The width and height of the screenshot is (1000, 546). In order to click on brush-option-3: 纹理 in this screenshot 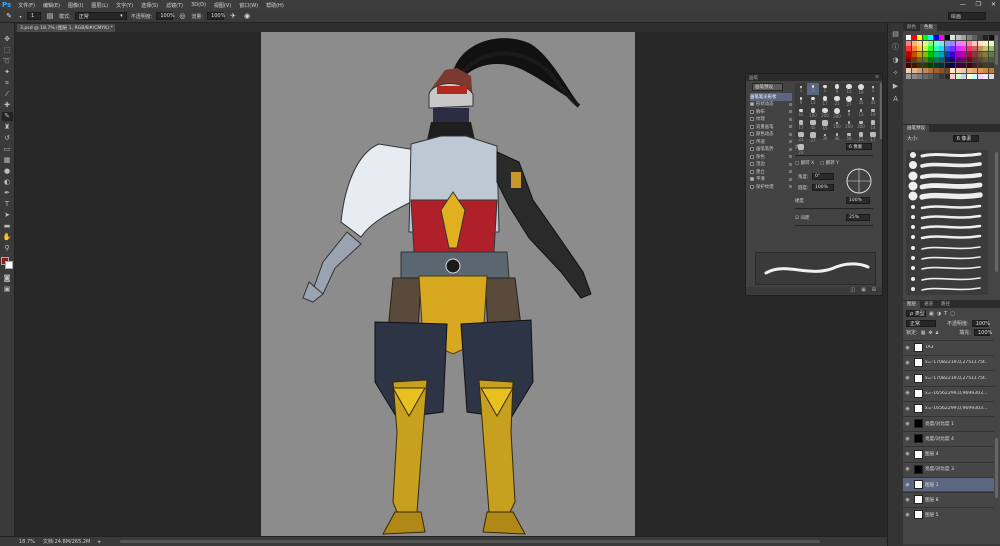, I will do `click(771, 120)`.